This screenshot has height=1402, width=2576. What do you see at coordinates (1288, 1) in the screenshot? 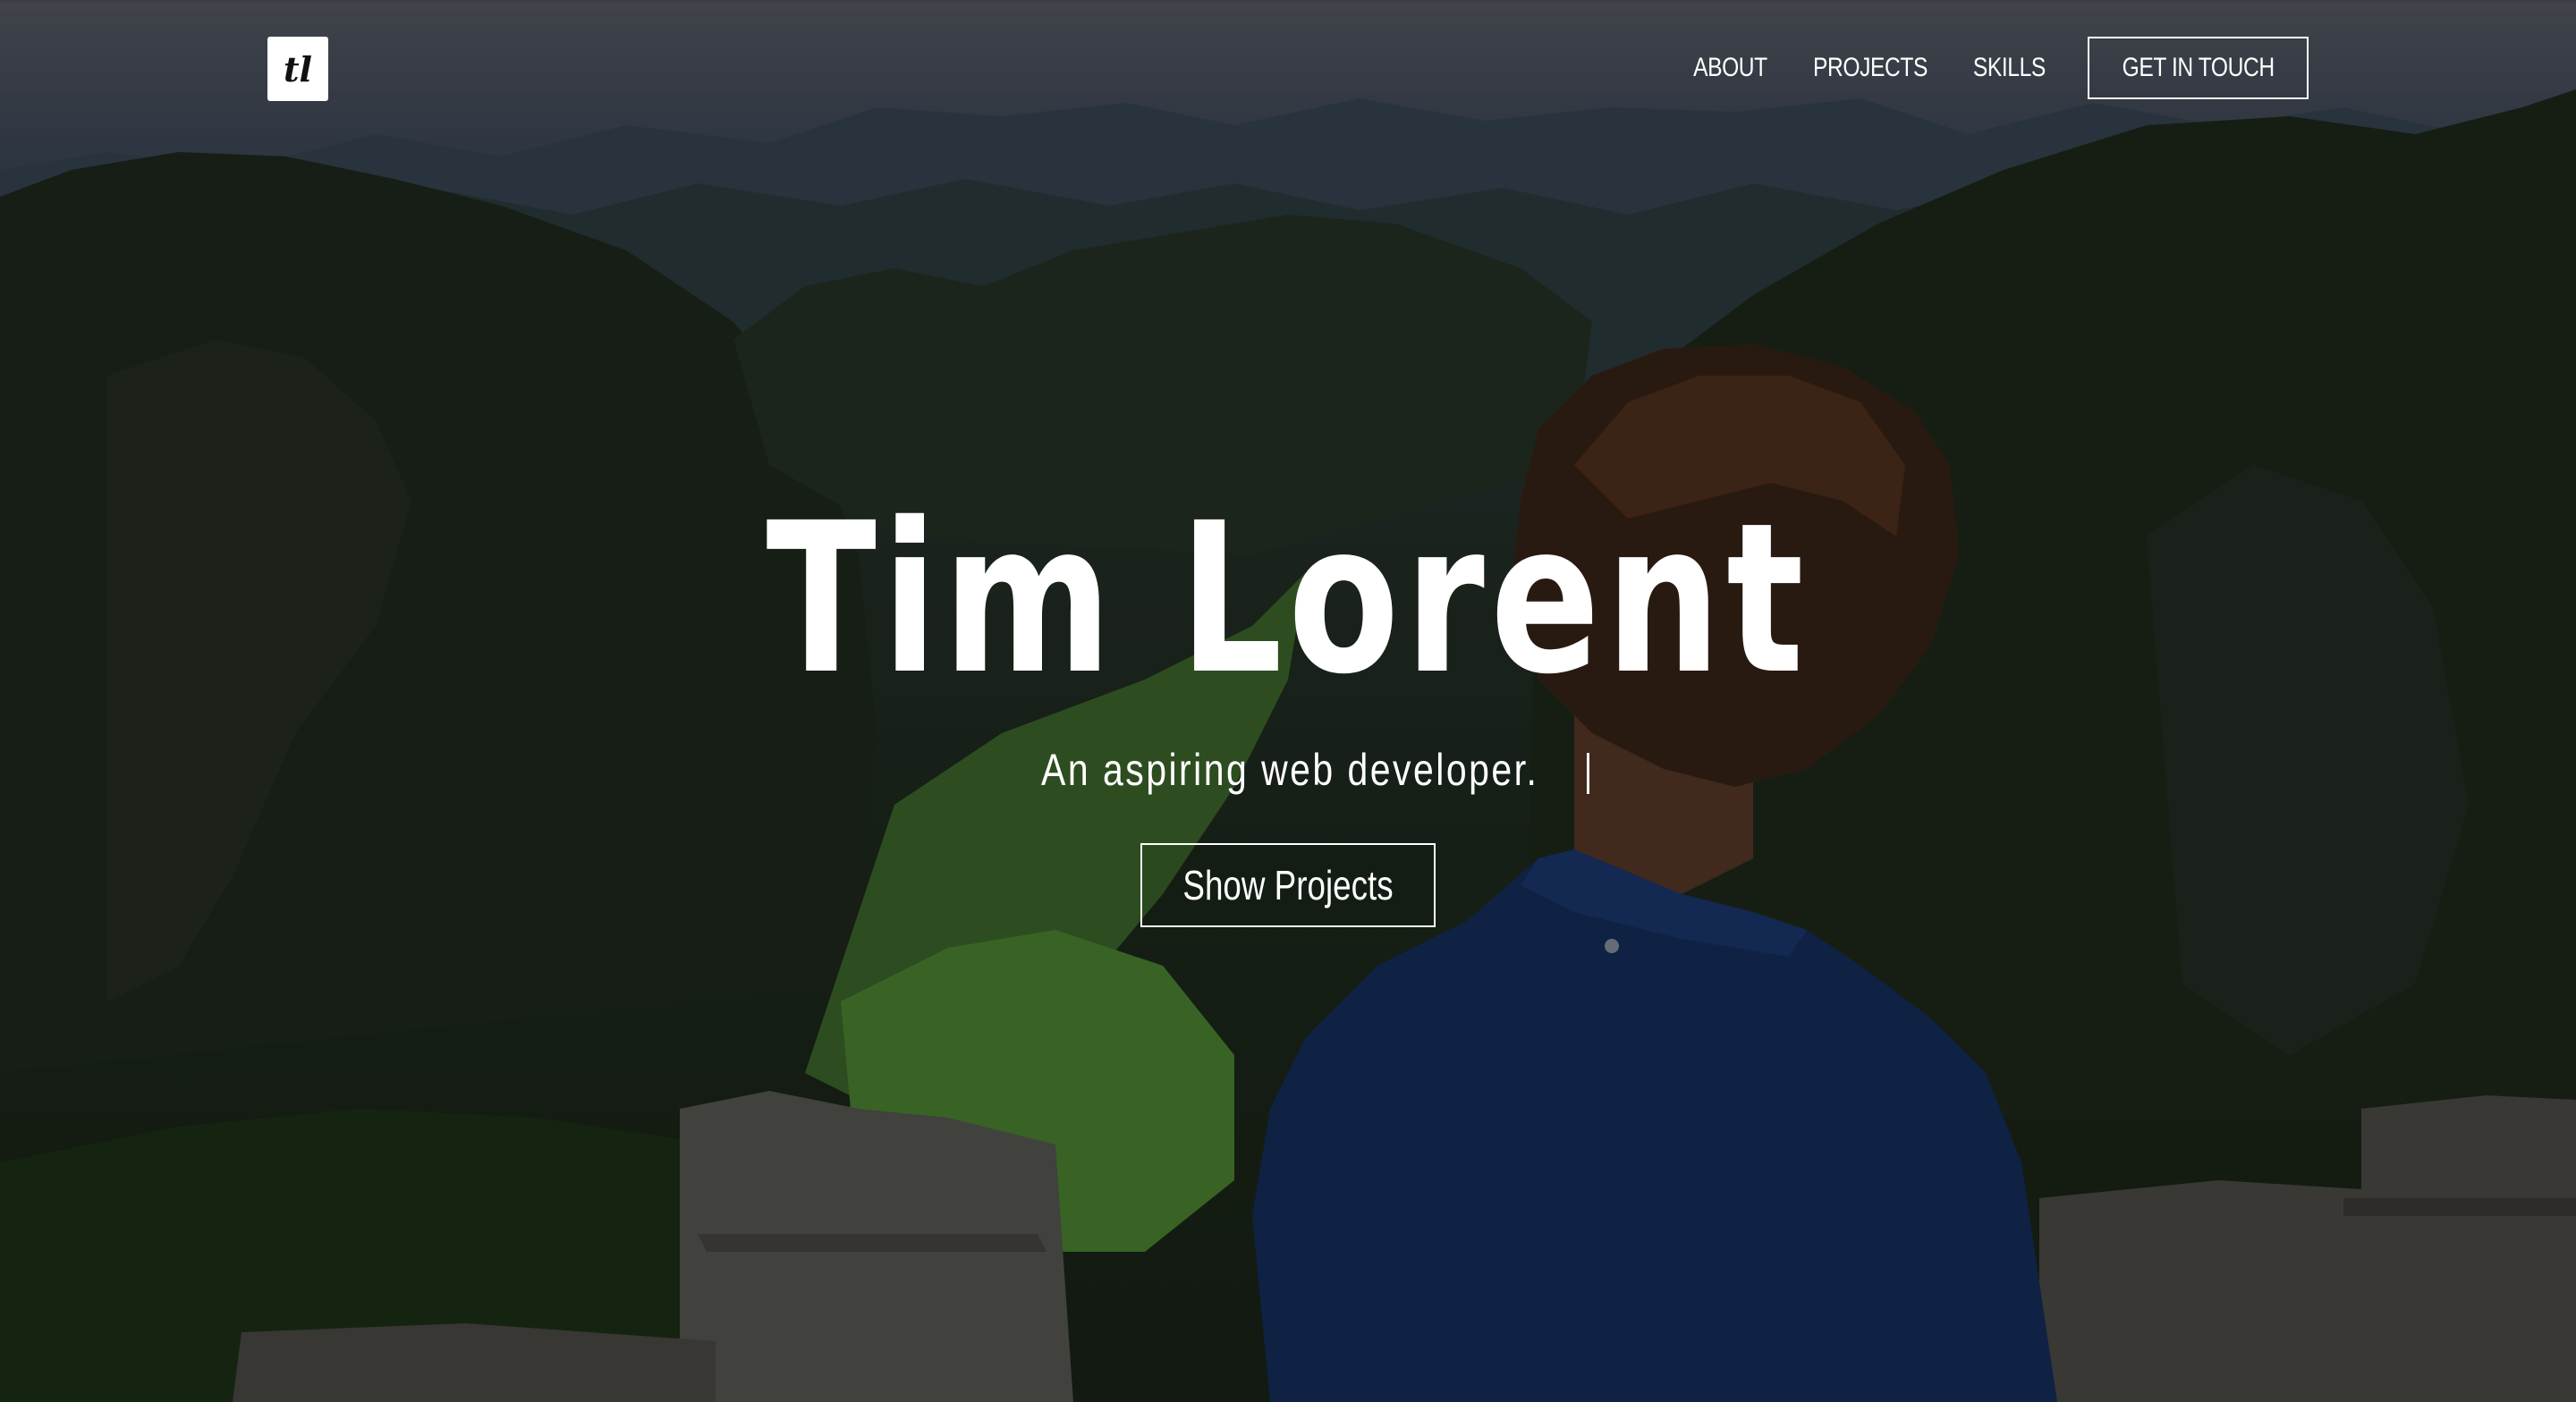
I see `top-border` at bounding box center [1288, 1].